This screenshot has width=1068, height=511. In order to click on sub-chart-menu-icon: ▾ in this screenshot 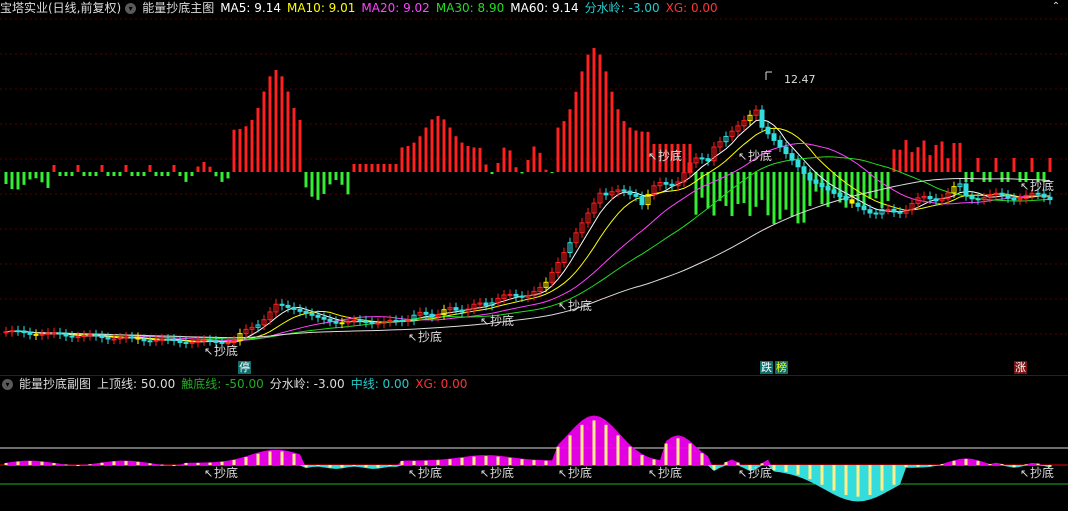, I will do `click(7, 384)`.